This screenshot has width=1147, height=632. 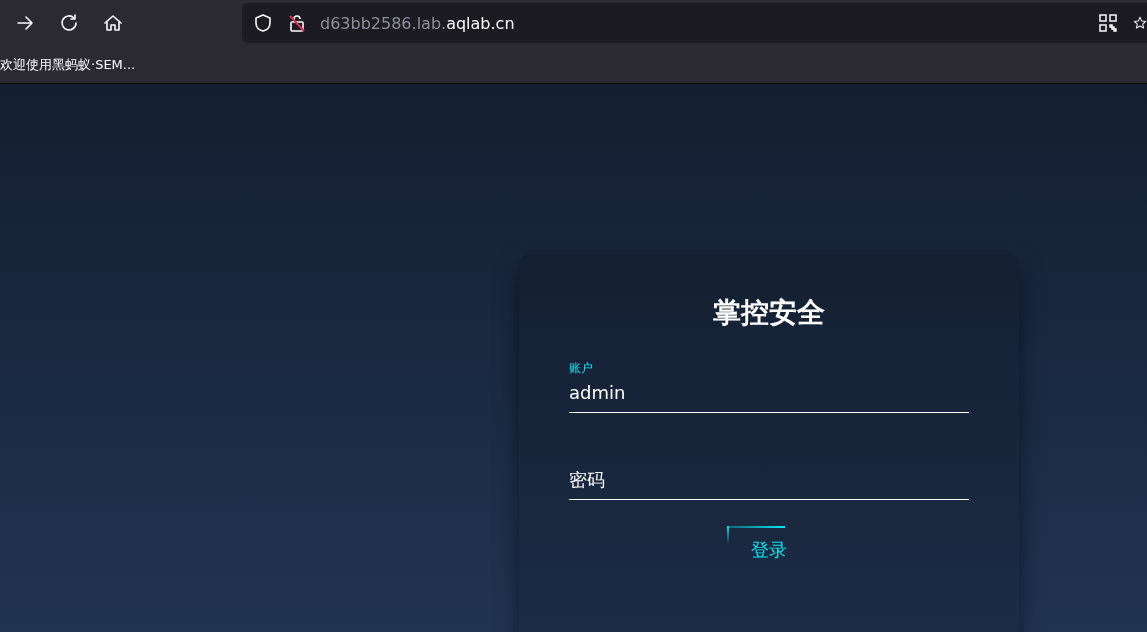 I want to click on address-bar: d63bb2586.lab.aqlab.cn, so click(x=694, y=23).